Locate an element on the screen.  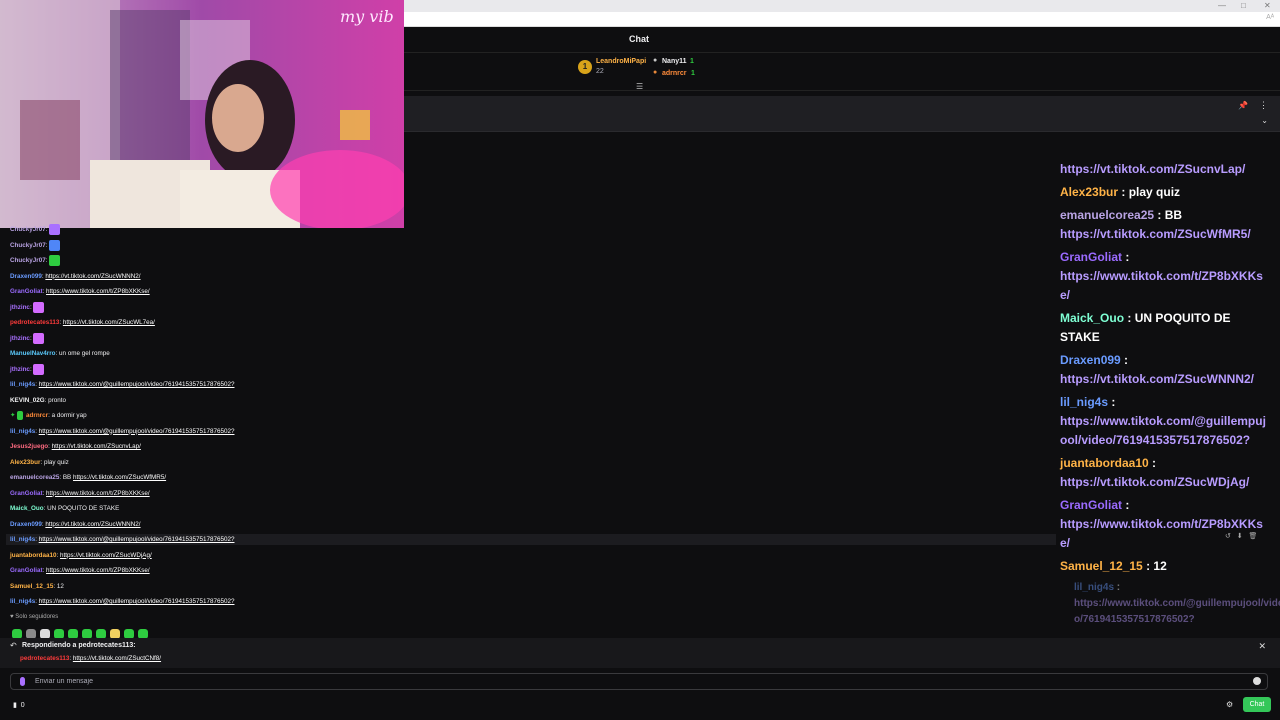
overlay-link: https://vt.tiktok.com/ZSucnvLap/ is located at coordinates (1152, 169).